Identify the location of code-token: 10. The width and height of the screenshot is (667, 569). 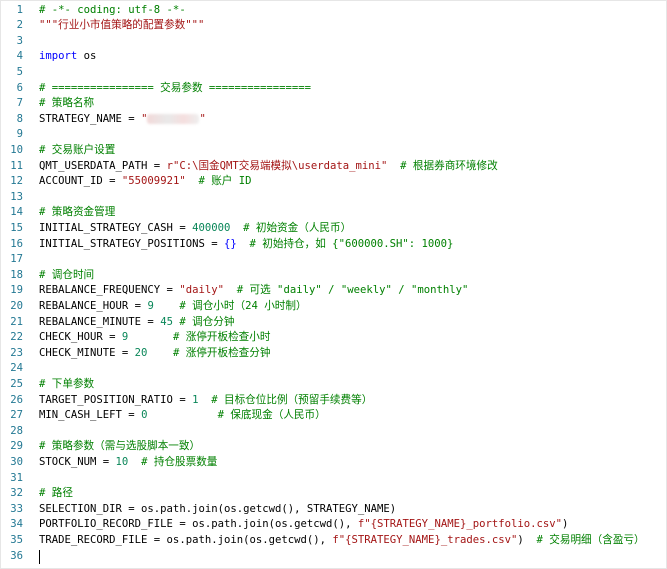
(122, 461).